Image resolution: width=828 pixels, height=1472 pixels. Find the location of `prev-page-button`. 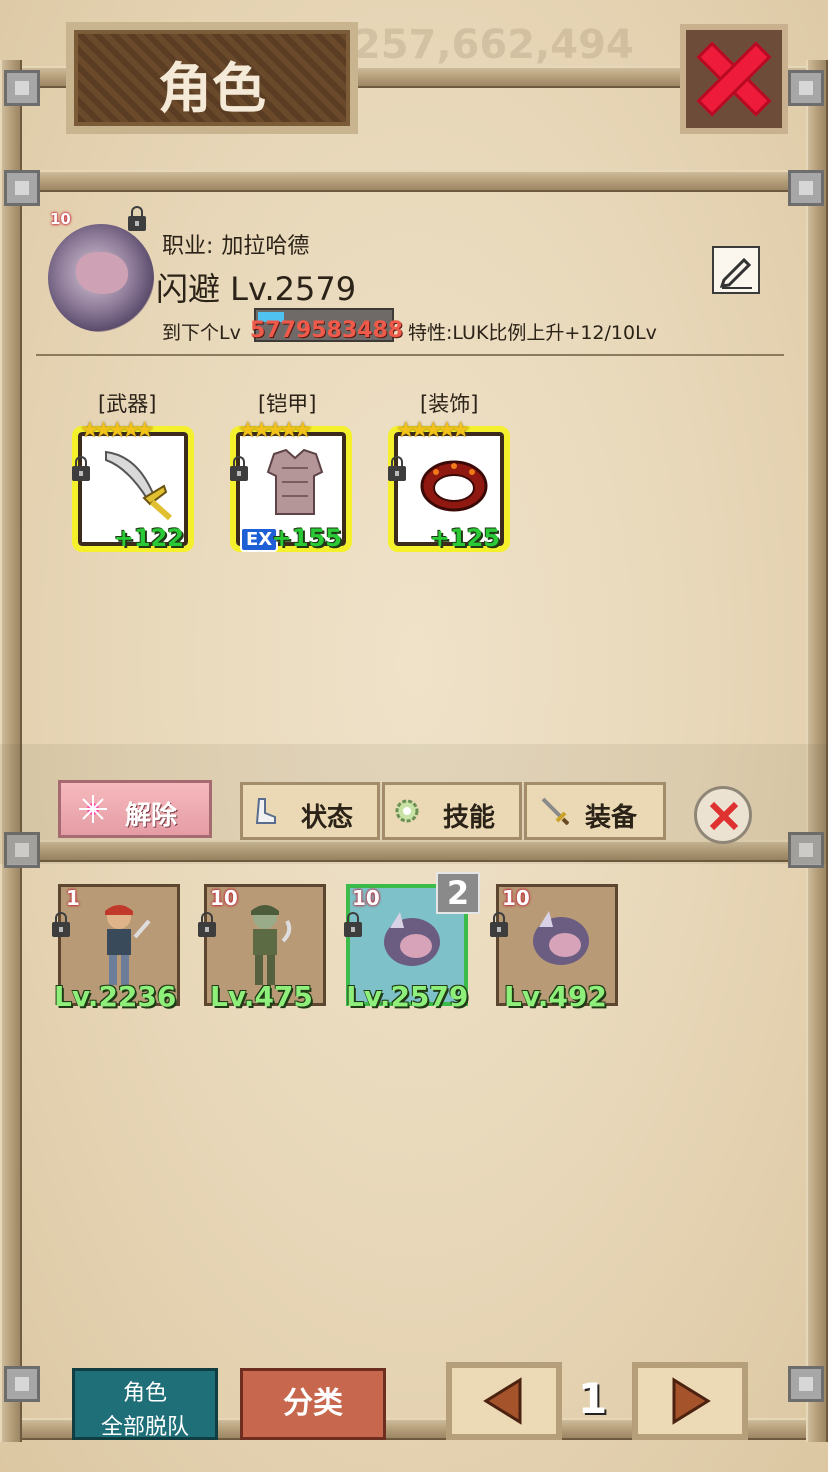

prev-page-button is located at coordinates (504, 1401).